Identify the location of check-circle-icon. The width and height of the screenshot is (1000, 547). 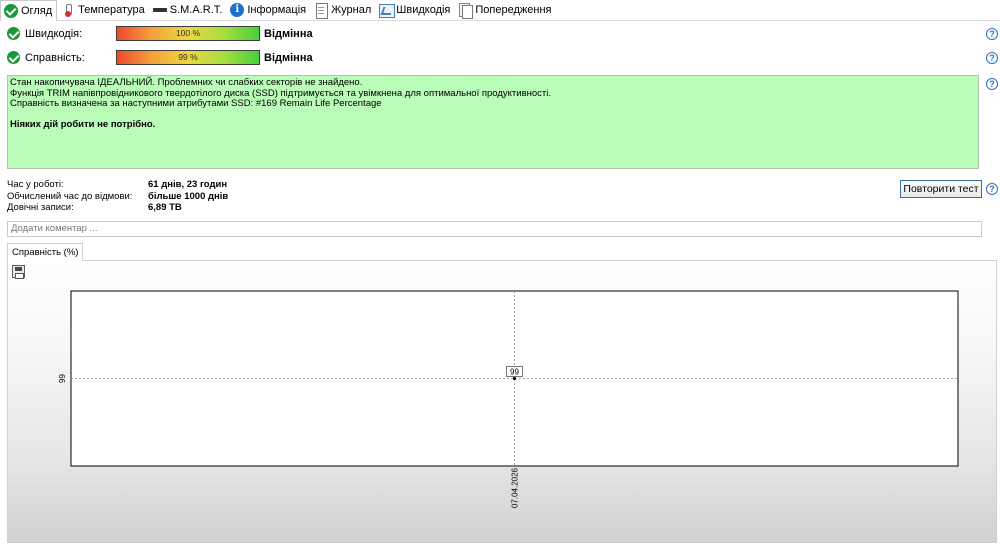
(11, 11).